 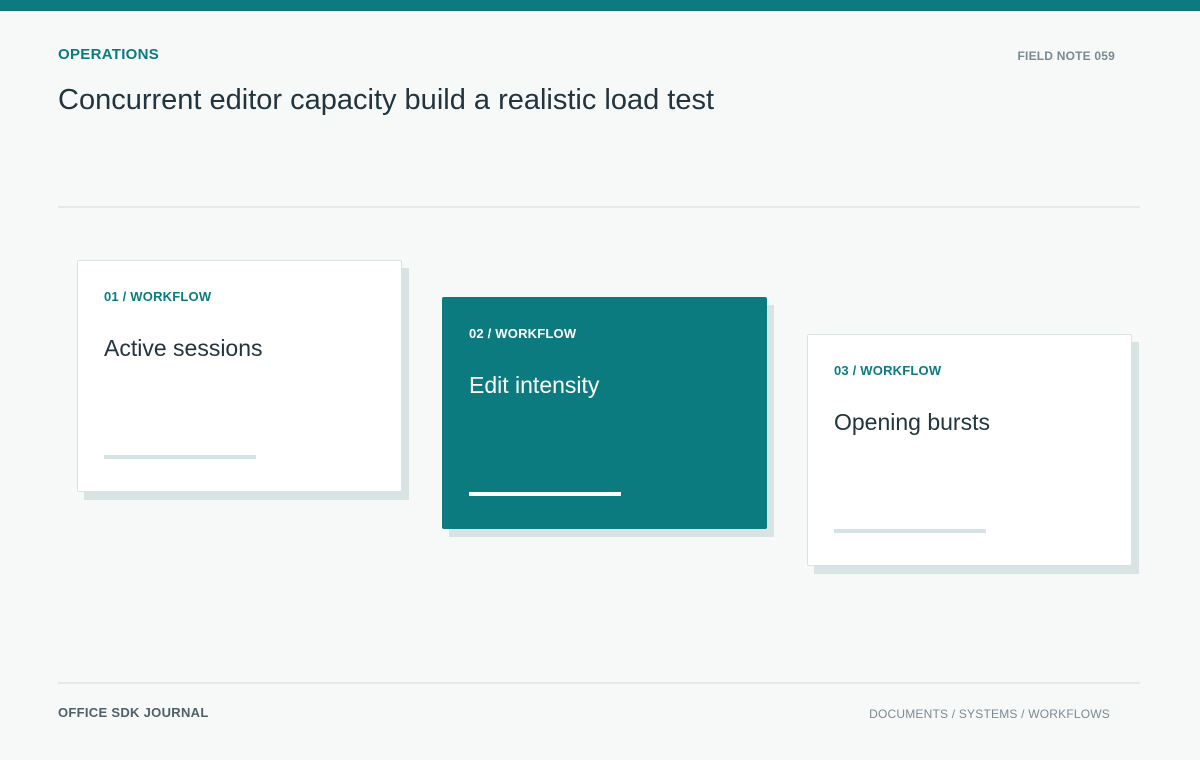 What do you see at coordinates (599, 683) in the screenshot?
I see `footer-divider` at bounding box center [599, 683].